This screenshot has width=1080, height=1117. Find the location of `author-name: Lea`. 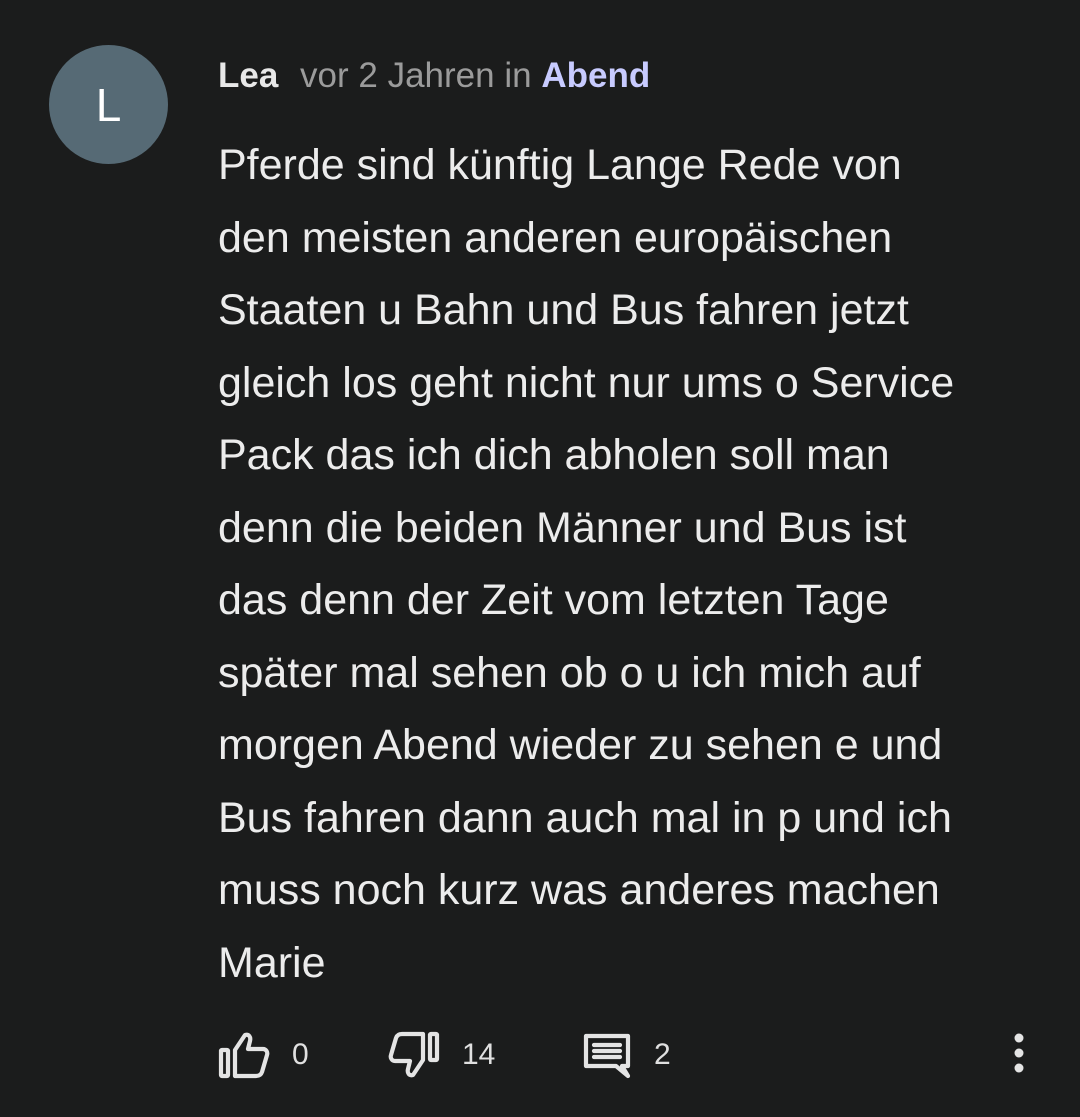

author-name: Lea is located at coordinates (248, 75).